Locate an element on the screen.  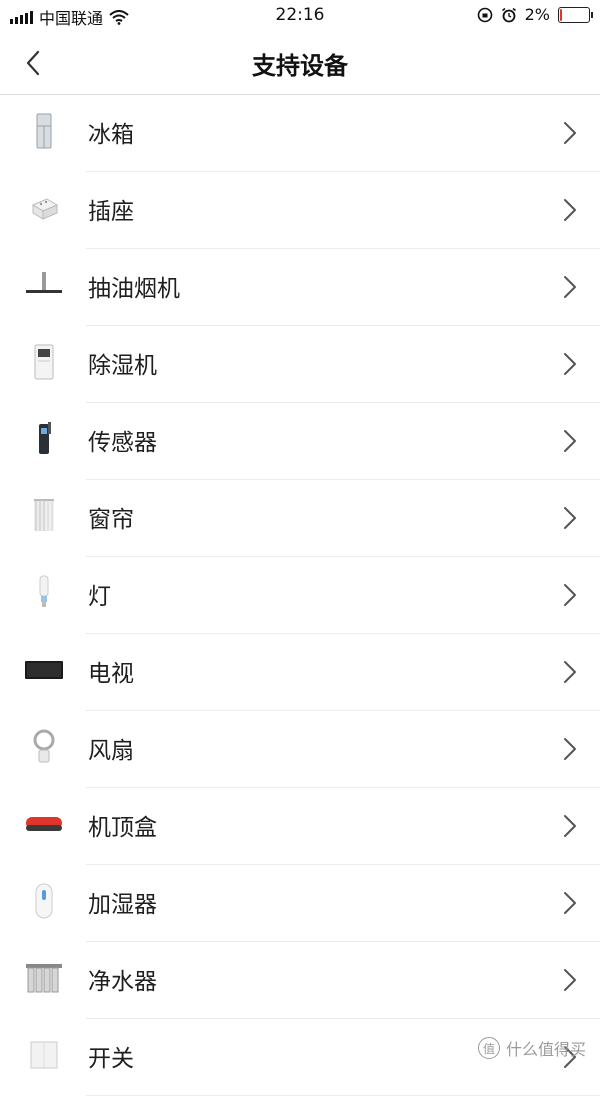
watermark: 值 什么值得买 is located at coordinates (532, 1048).